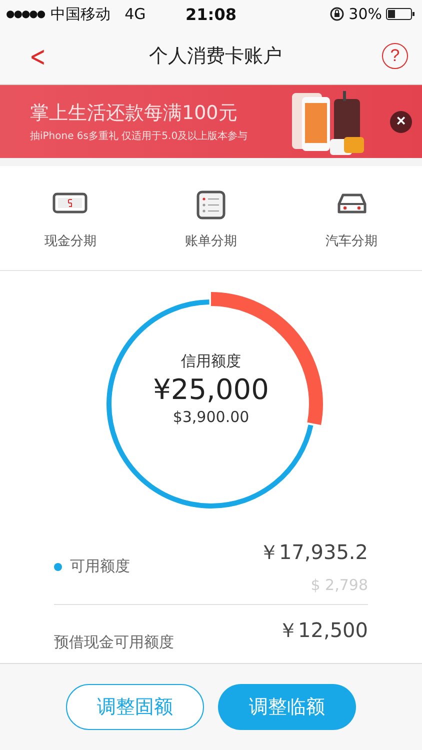 This screenshot has width=422, height=750. Describe the element at coordinates (80, 14) in the screenshot. I see `carrier-name: 中国移动` at that location.